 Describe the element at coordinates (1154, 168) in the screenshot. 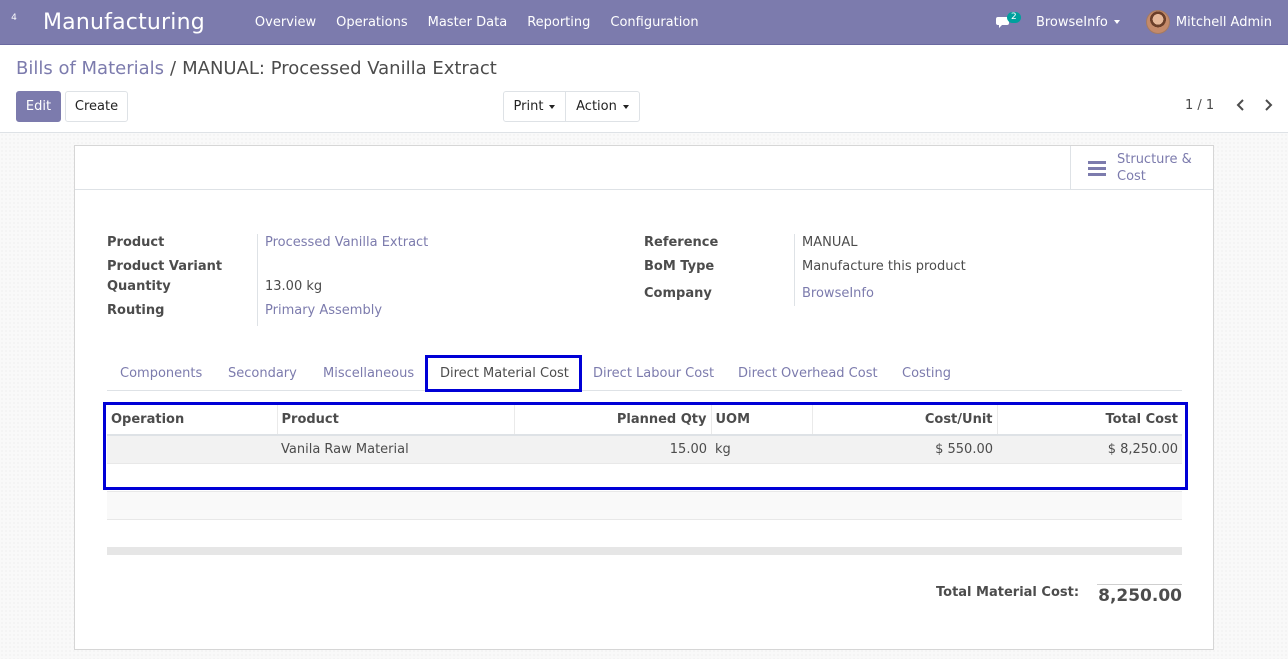

I see `structure-cost-label: Structure & Cost` at that location.